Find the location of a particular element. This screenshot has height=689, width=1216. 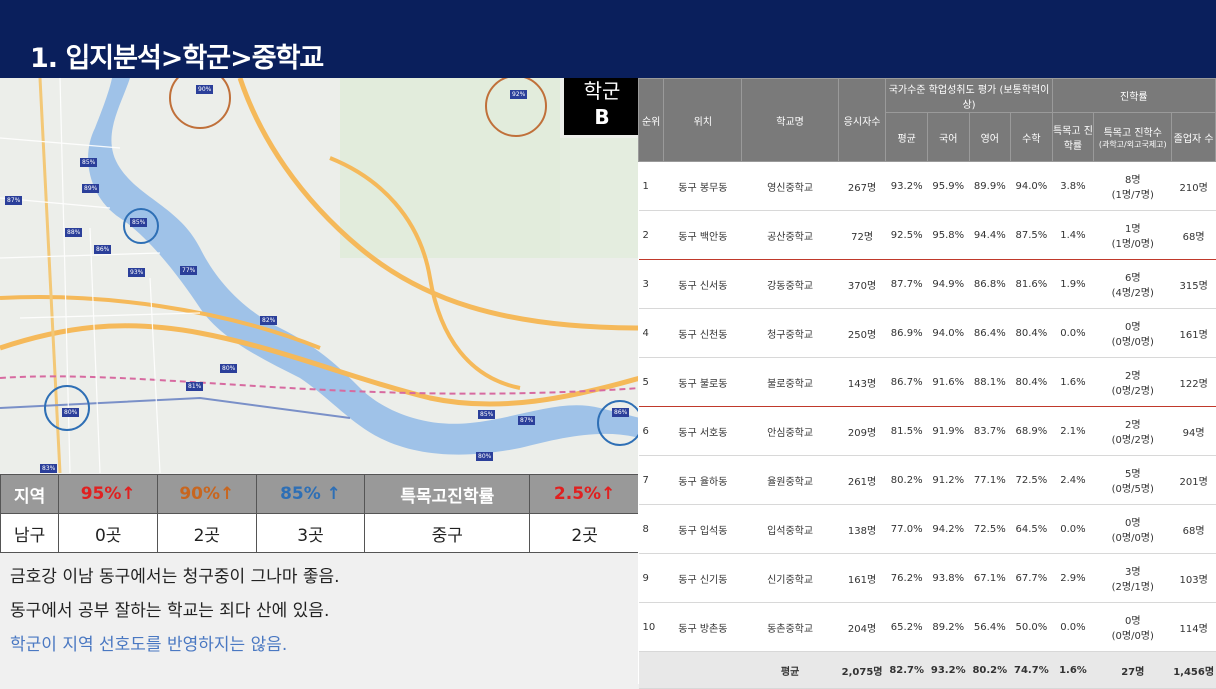

cell-rank: 8 is located at coordinates (651, 529).